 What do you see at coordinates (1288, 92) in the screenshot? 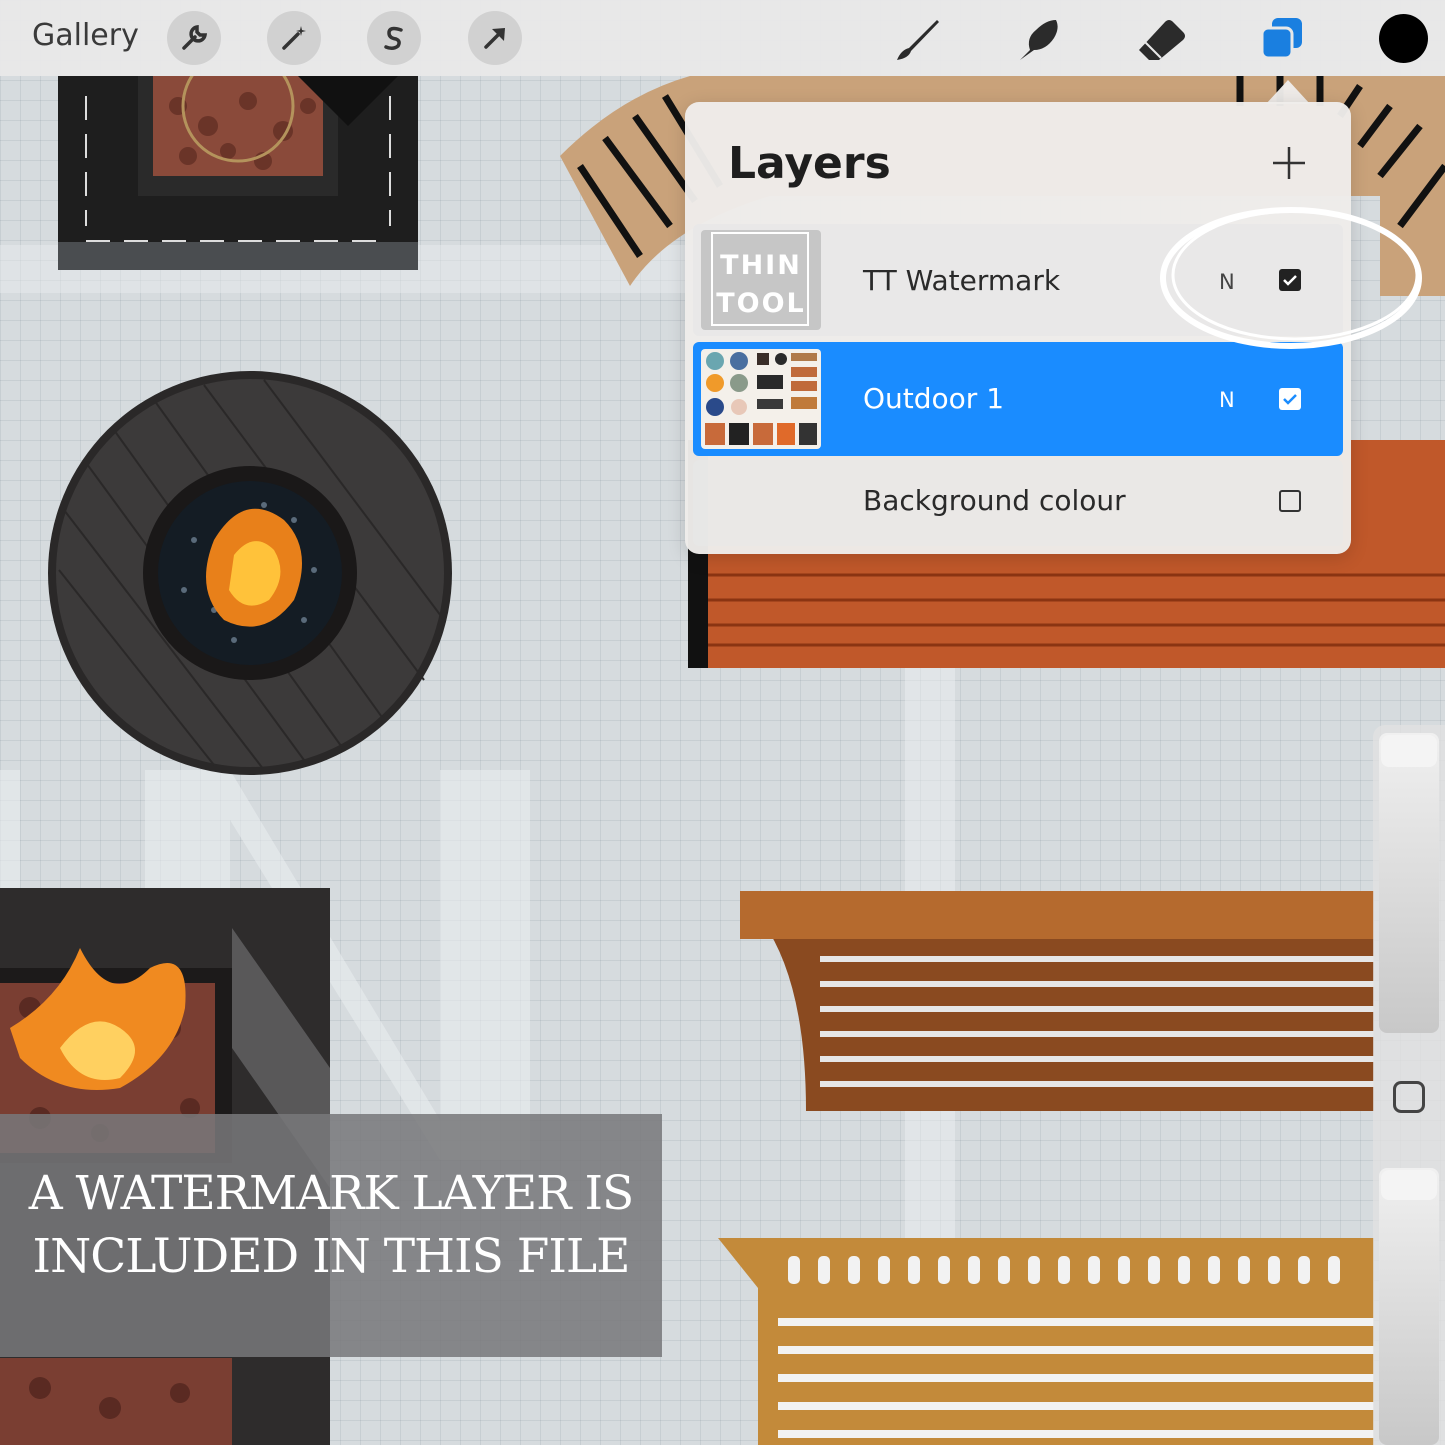
I see `layers-panel-caret` at bounding box center [1288, 92].